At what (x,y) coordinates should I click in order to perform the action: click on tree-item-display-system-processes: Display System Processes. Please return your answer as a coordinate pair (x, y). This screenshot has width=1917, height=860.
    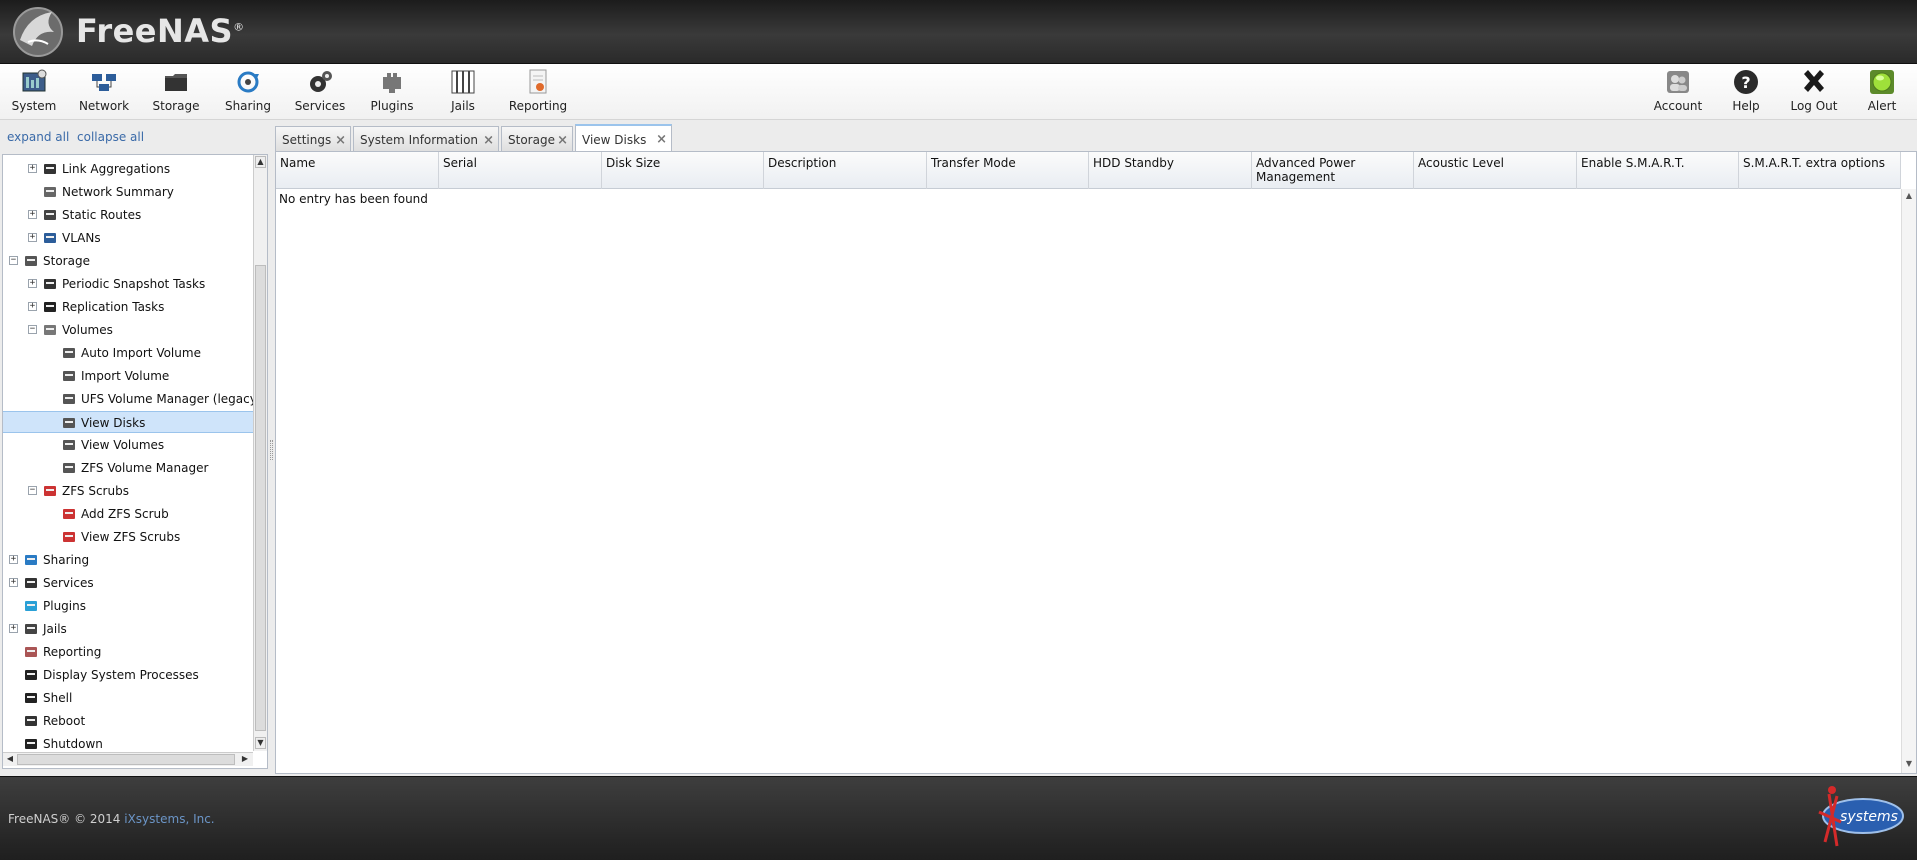
    Looking at the image, I should click on (128, 675).